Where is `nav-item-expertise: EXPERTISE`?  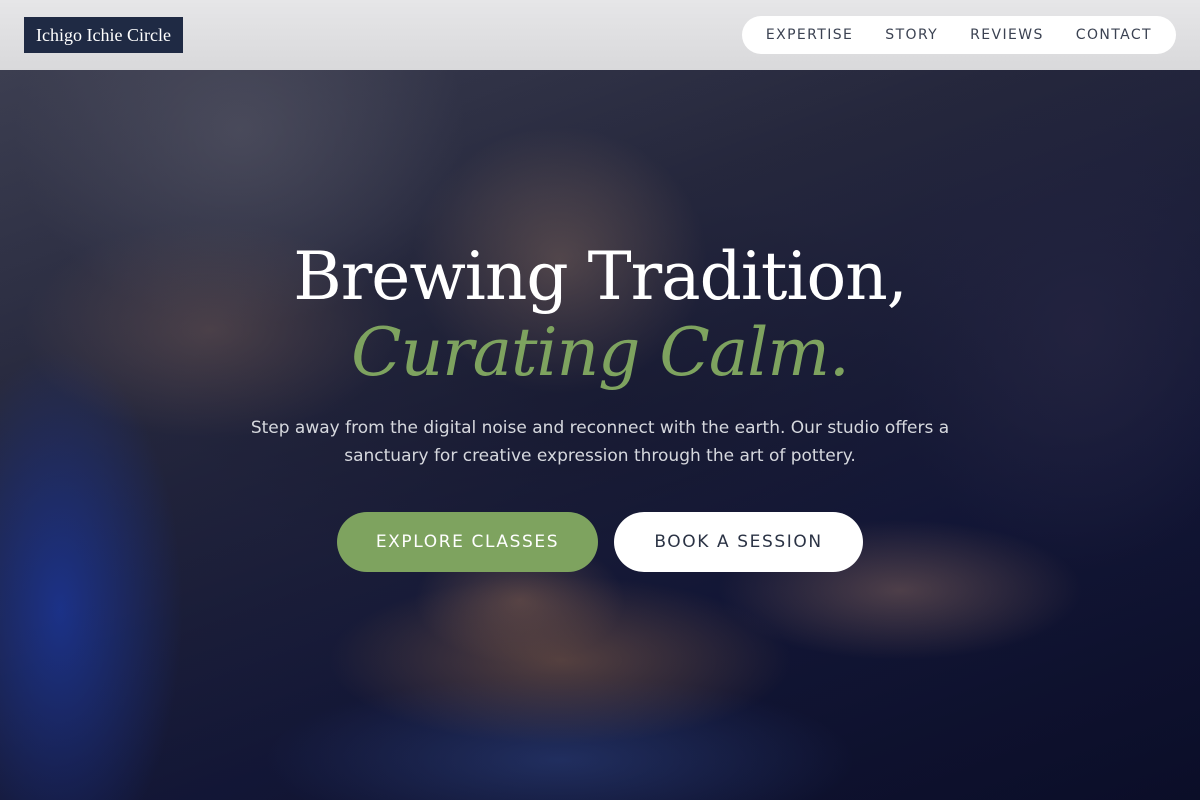
nav-item-expertise: EXPERTISE is located at coordinates (809, 35).